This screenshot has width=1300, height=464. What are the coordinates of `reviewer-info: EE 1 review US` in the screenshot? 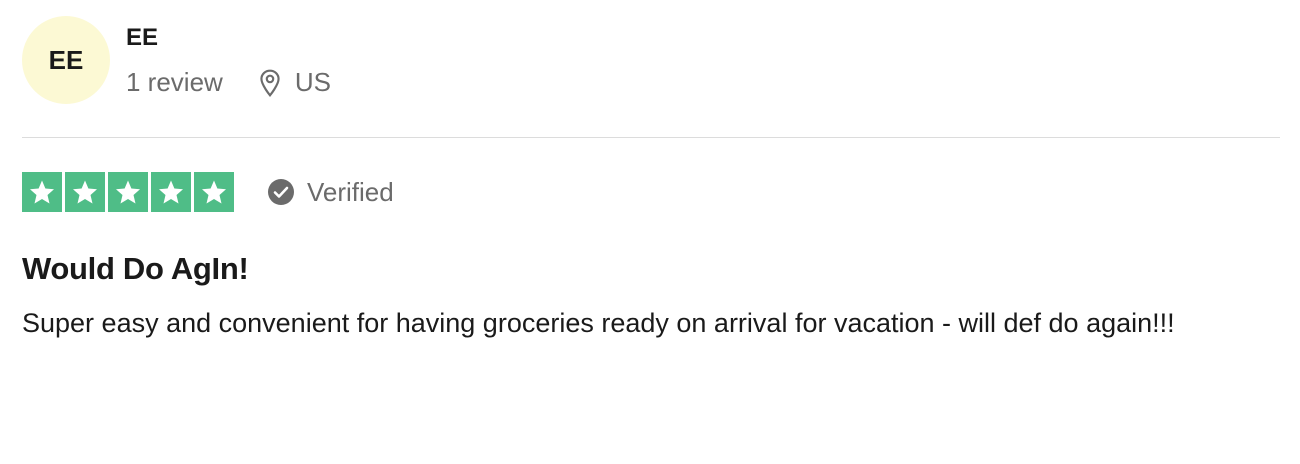 It's located at (228, 57).